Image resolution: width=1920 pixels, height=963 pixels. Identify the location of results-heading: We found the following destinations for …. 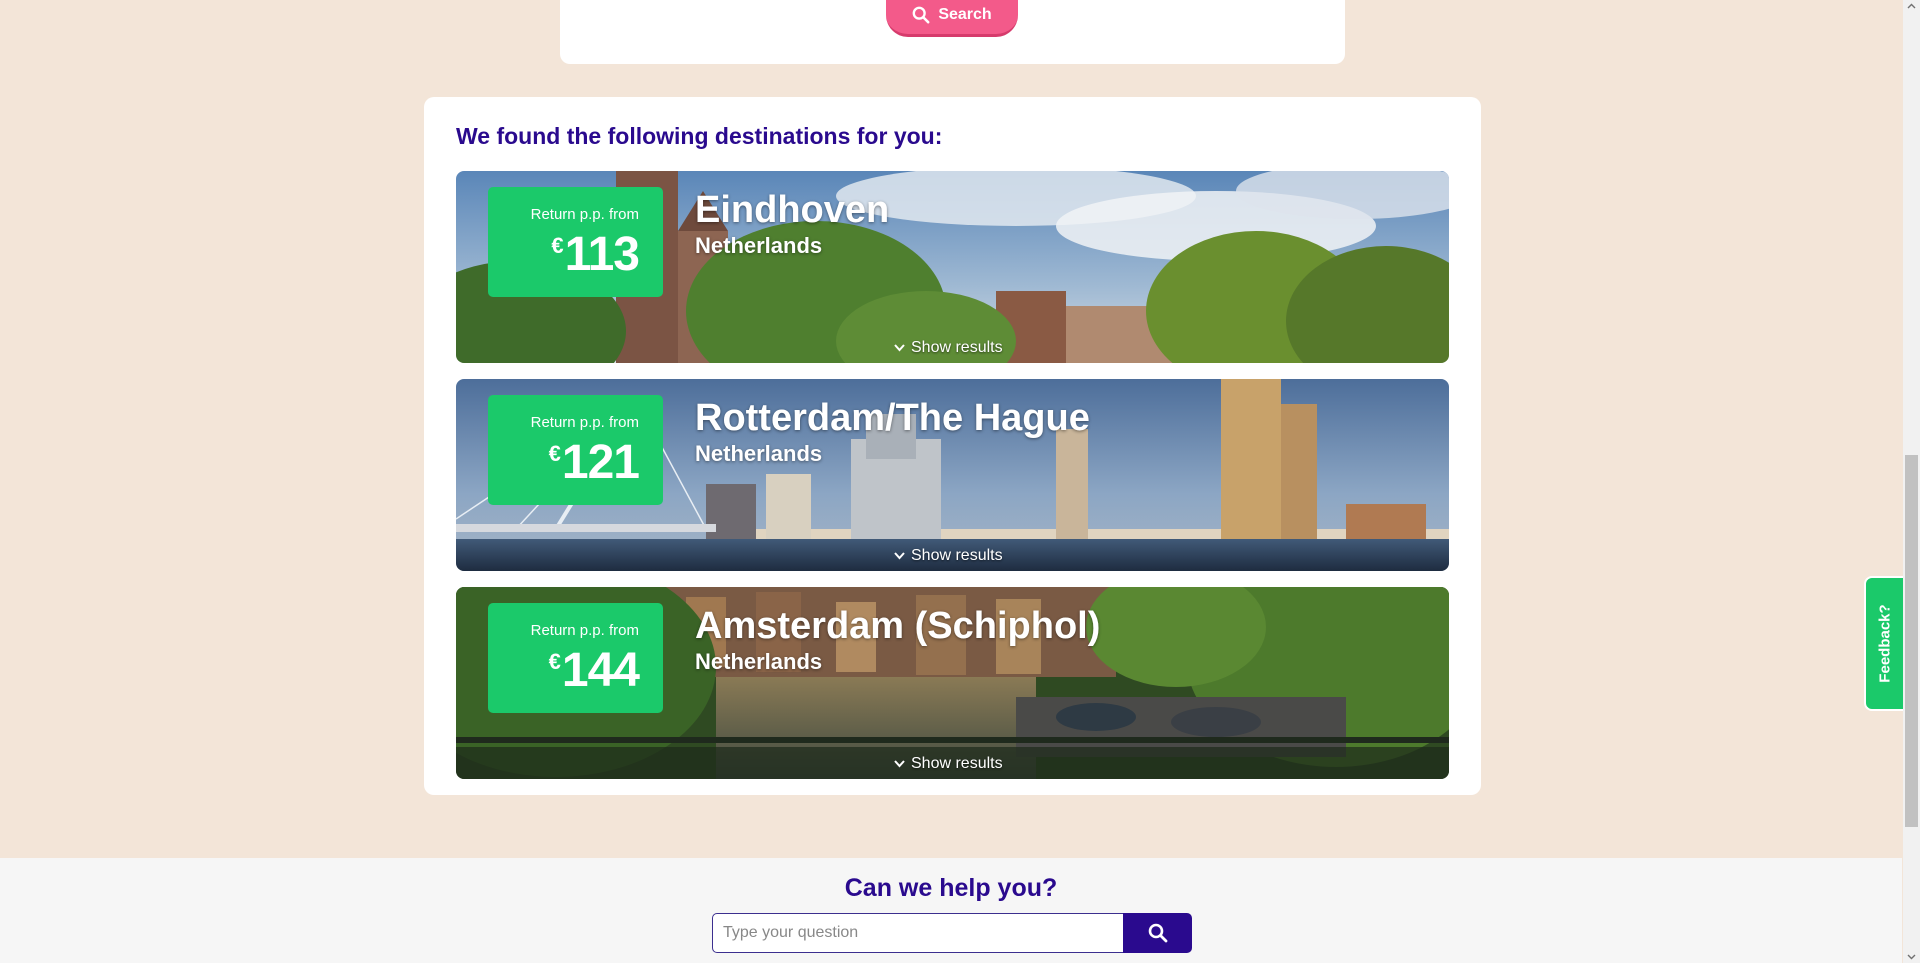
(699, 136).